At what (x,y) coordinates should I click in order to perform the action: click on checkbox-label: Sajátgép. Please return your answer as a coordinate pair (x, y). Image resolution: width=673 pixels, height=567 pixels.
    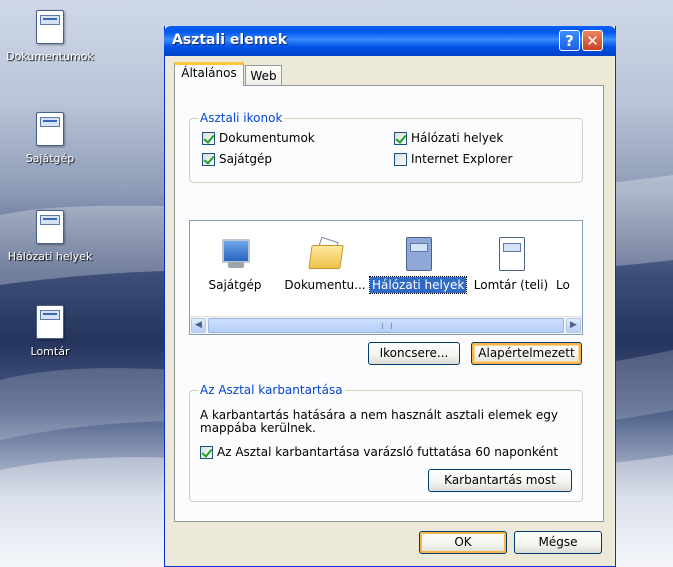
    Looking at the image, I should click on (245, 159).